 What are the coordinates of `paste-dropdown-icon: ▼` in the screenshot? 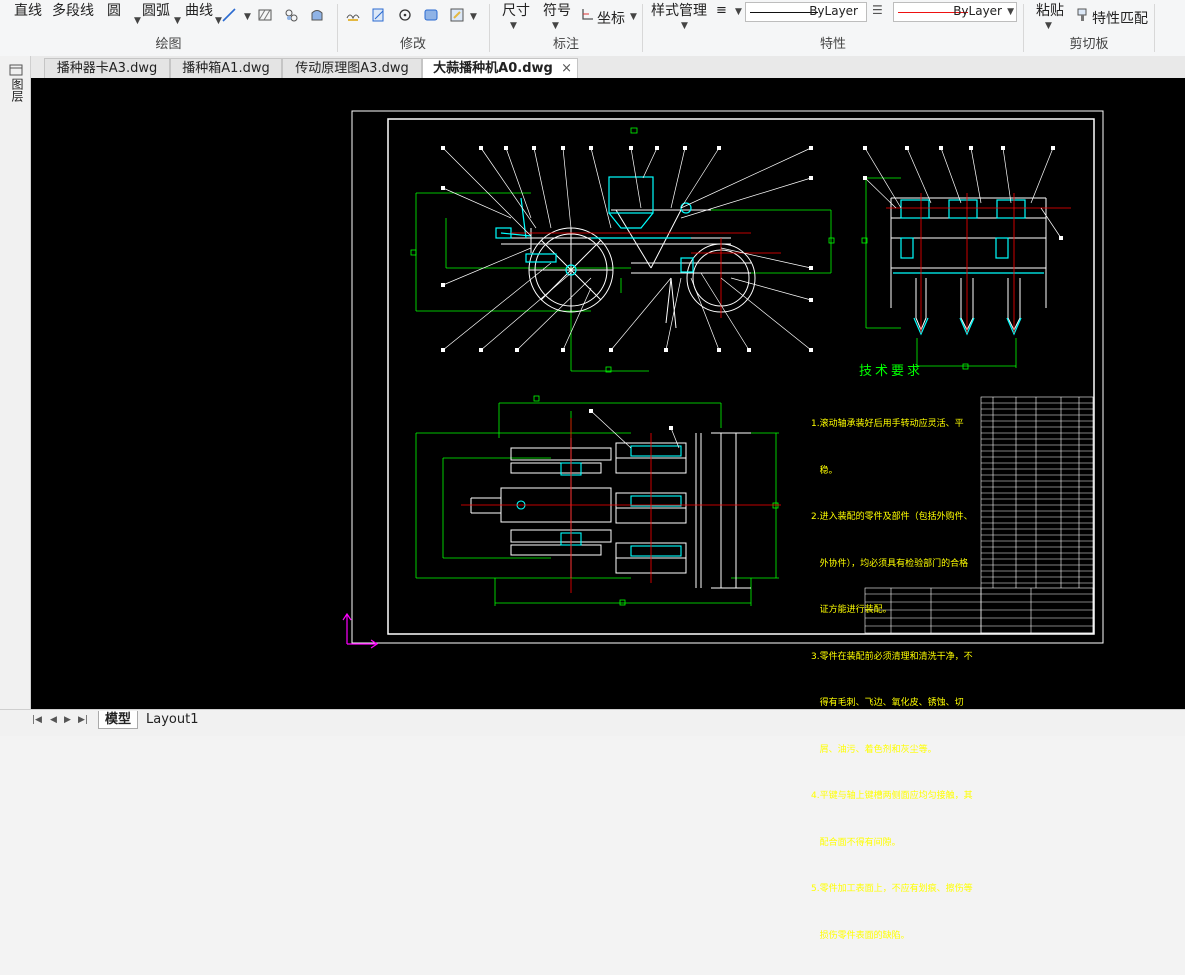 It's located at (1048, 26).